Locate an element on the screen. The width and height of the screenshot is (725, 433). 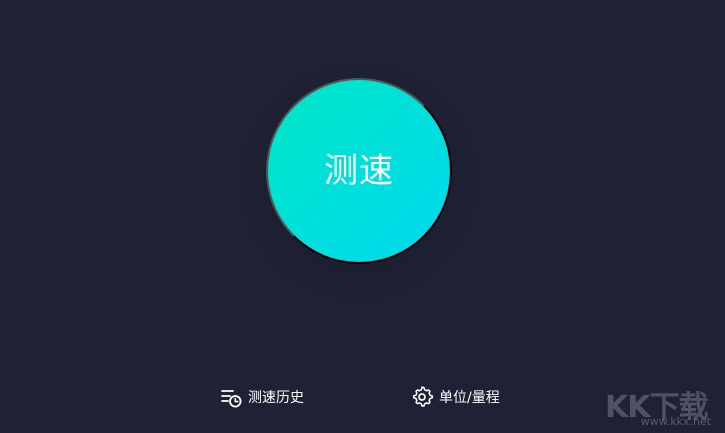
unit-range-button: 单位/量程 is located at coordinates (455, 397).